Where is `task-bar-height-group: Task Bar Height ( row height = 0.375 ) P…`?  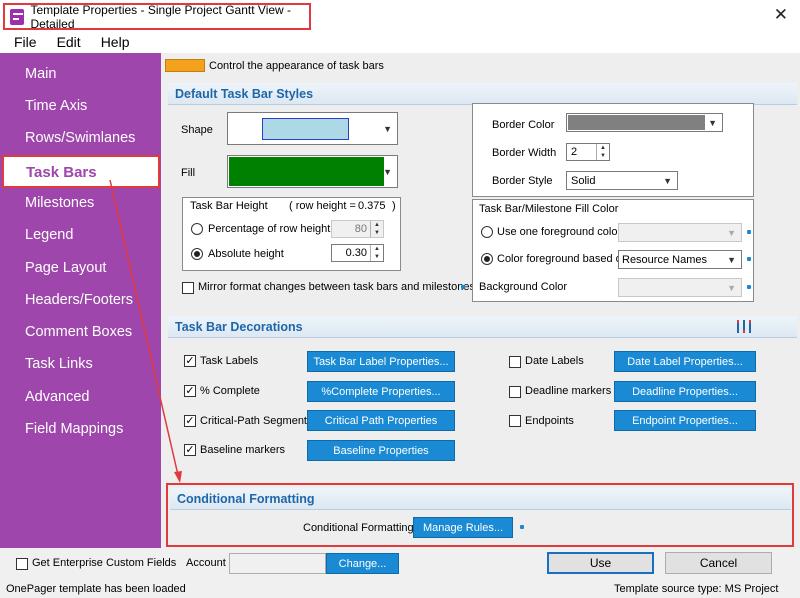
task-bar-height-group: Task Bar Height ( row height = 0.375 ) P… is located at coordinates (291, 234).